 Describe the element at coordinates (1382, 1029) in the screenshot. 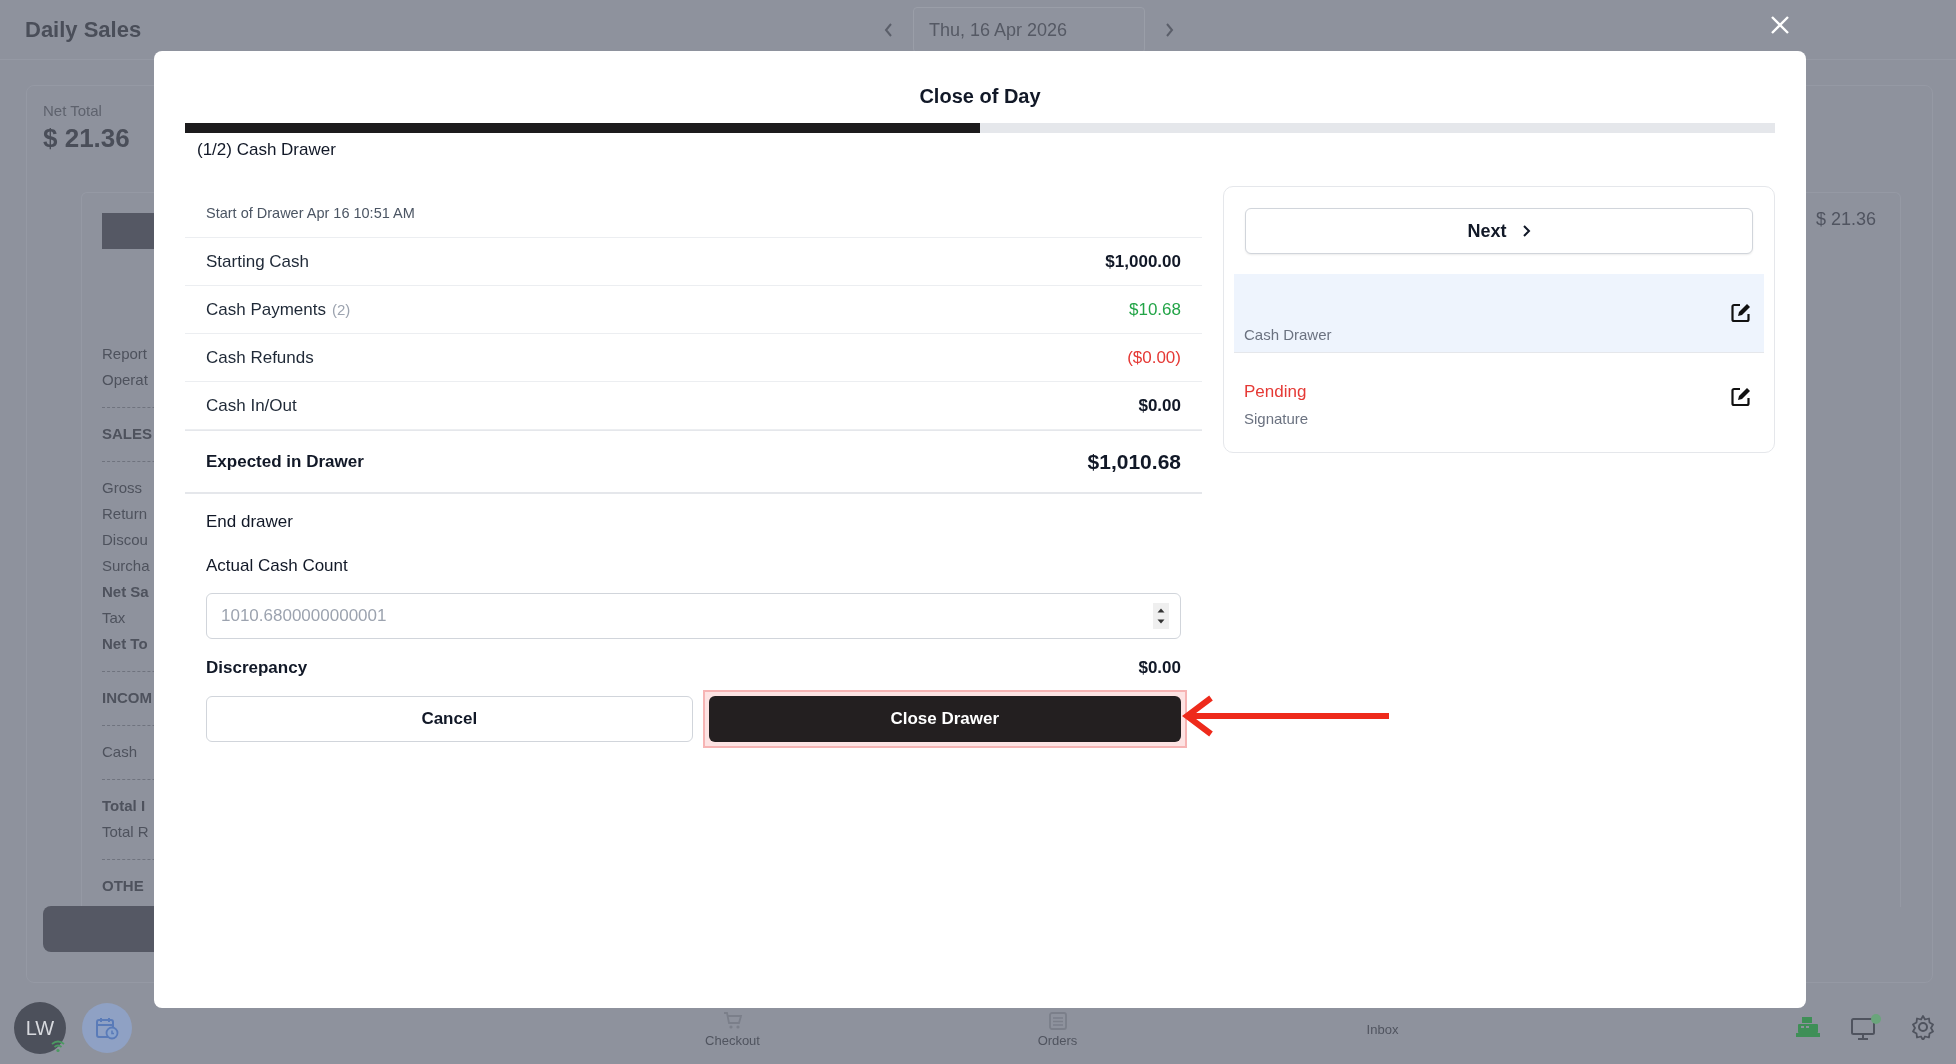

I see `nav-tab: Inbox` at that location.